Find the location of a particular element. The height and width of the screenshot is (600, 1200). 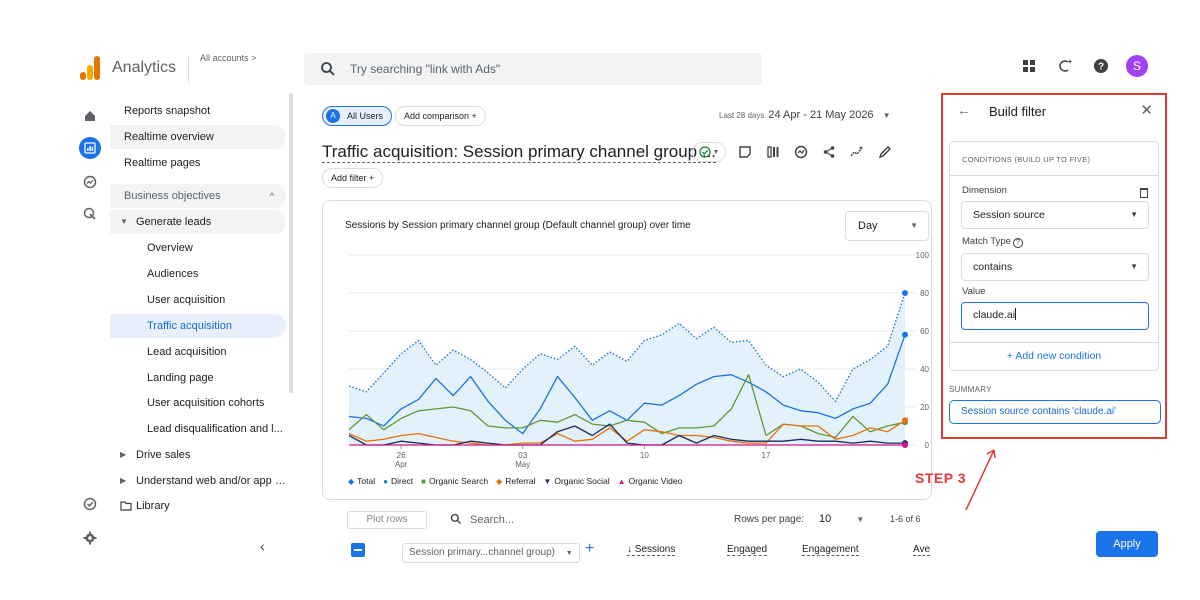

date-range-value: 24 Apr - 21 May 2026 is located at coordinates (821, 115).